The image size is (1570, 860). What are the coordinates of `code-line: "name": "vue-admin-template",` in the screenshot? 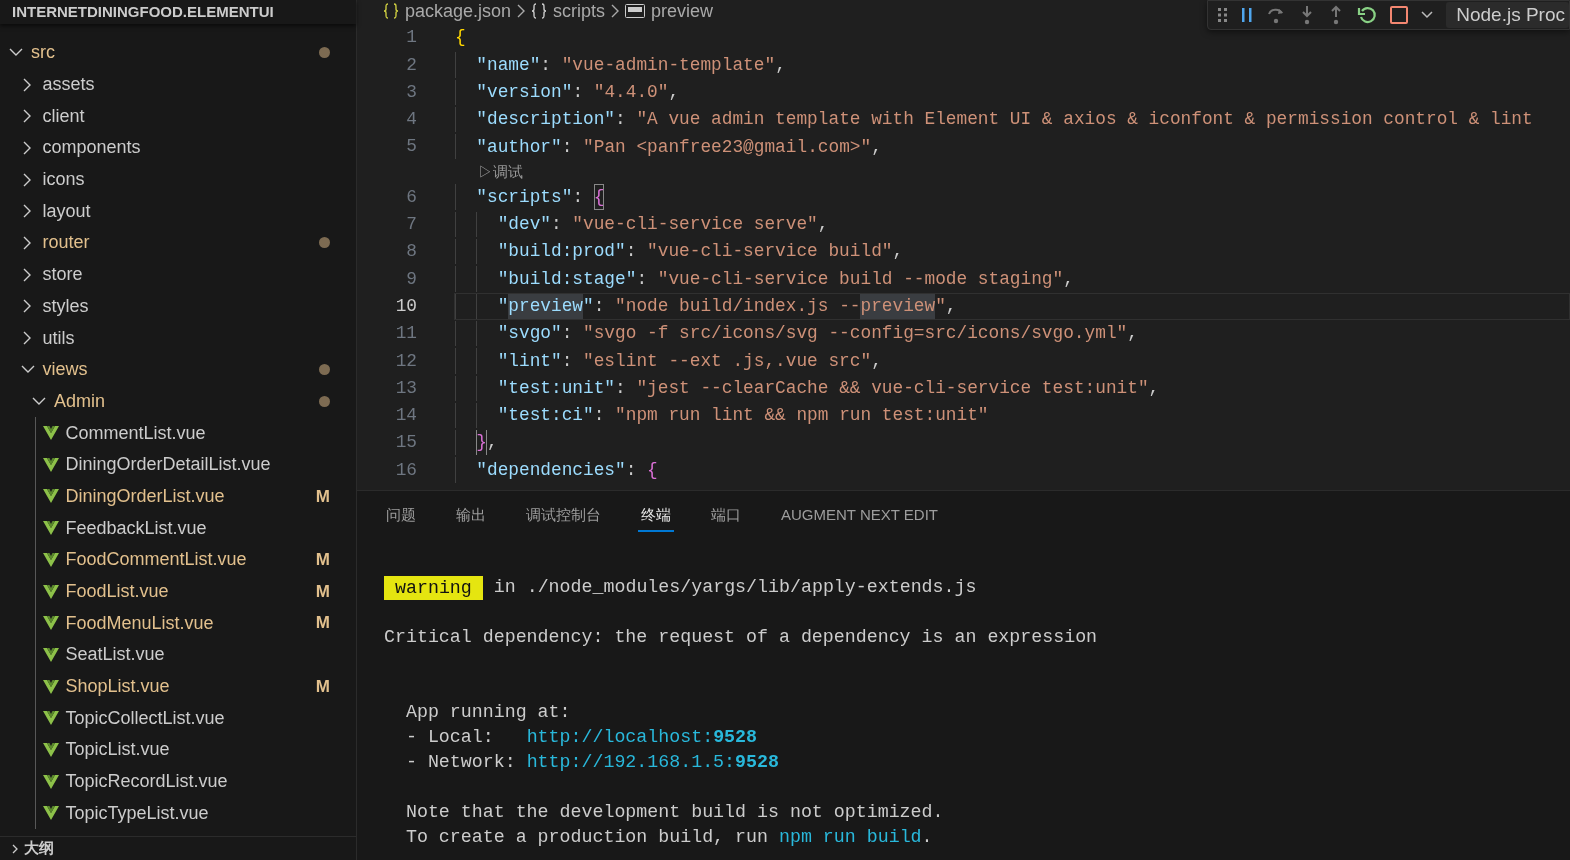 It's located at (1012, 65).